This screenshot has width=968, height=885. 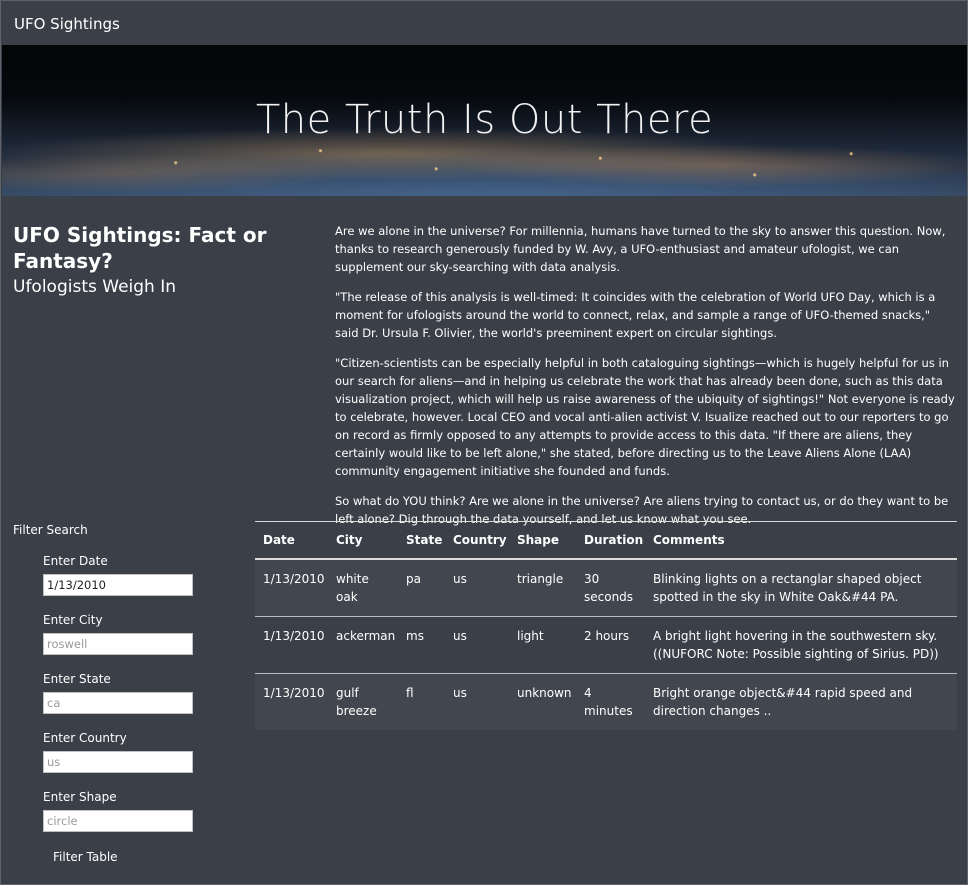 I want to click on cell-duration: 2 hours, so click(x=610, y=645).